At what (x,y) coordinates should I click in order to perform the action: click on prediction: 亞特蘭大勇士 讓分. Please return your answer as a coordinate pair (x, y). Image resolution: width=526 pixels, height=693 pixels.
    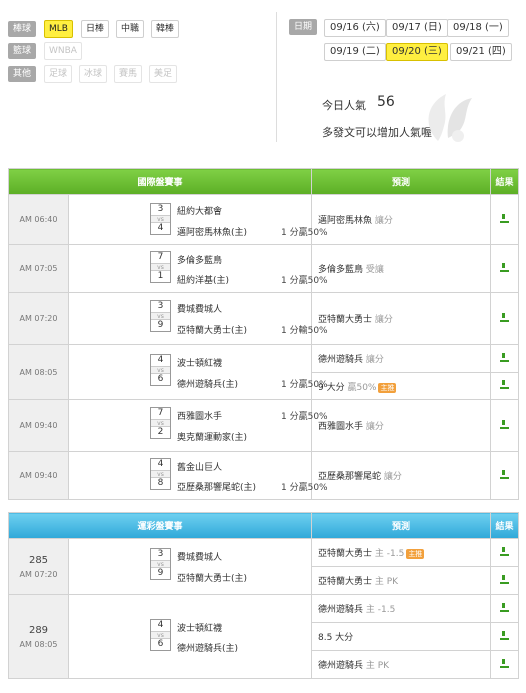
    Looking at the image, I should click on (401, 318).